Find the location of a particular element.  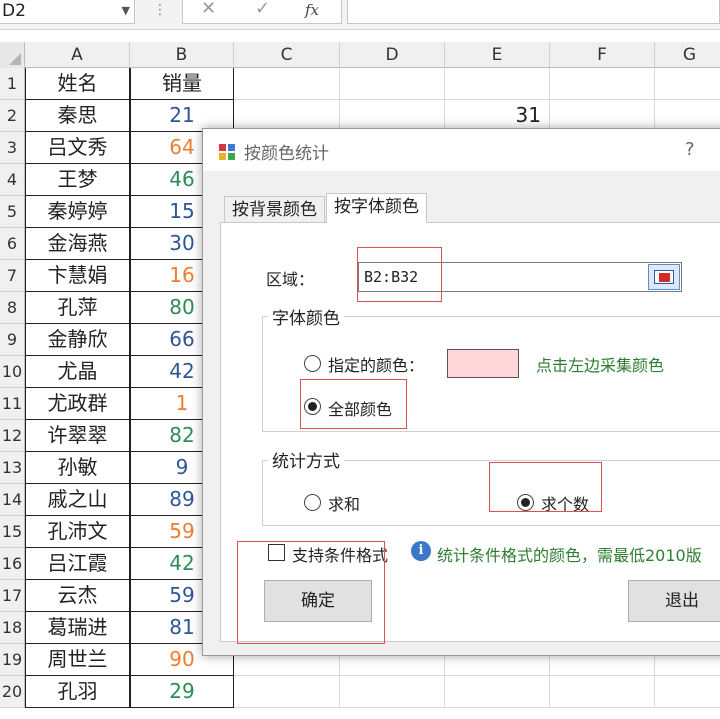

cell-f20 is located at coordinates (602, 692).